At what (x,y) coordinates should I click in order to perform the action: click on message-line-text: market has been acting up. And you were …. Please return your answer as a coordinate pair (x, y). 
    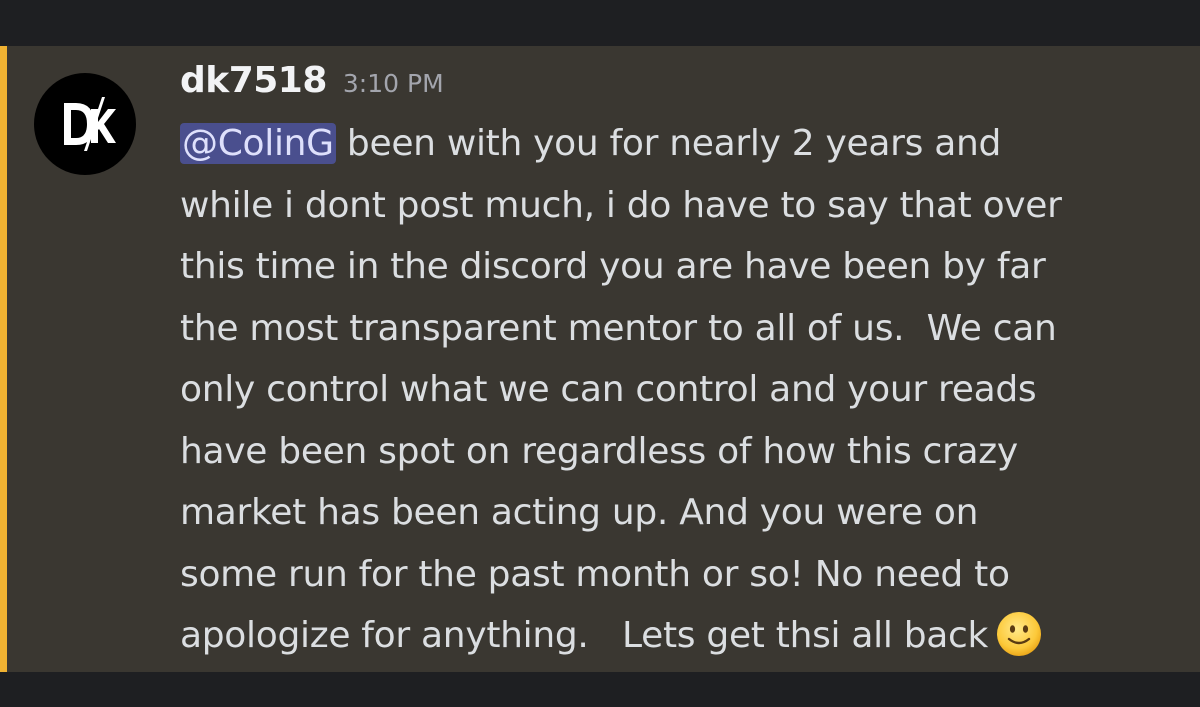
    Looking at the image, I should click on (579, 512).